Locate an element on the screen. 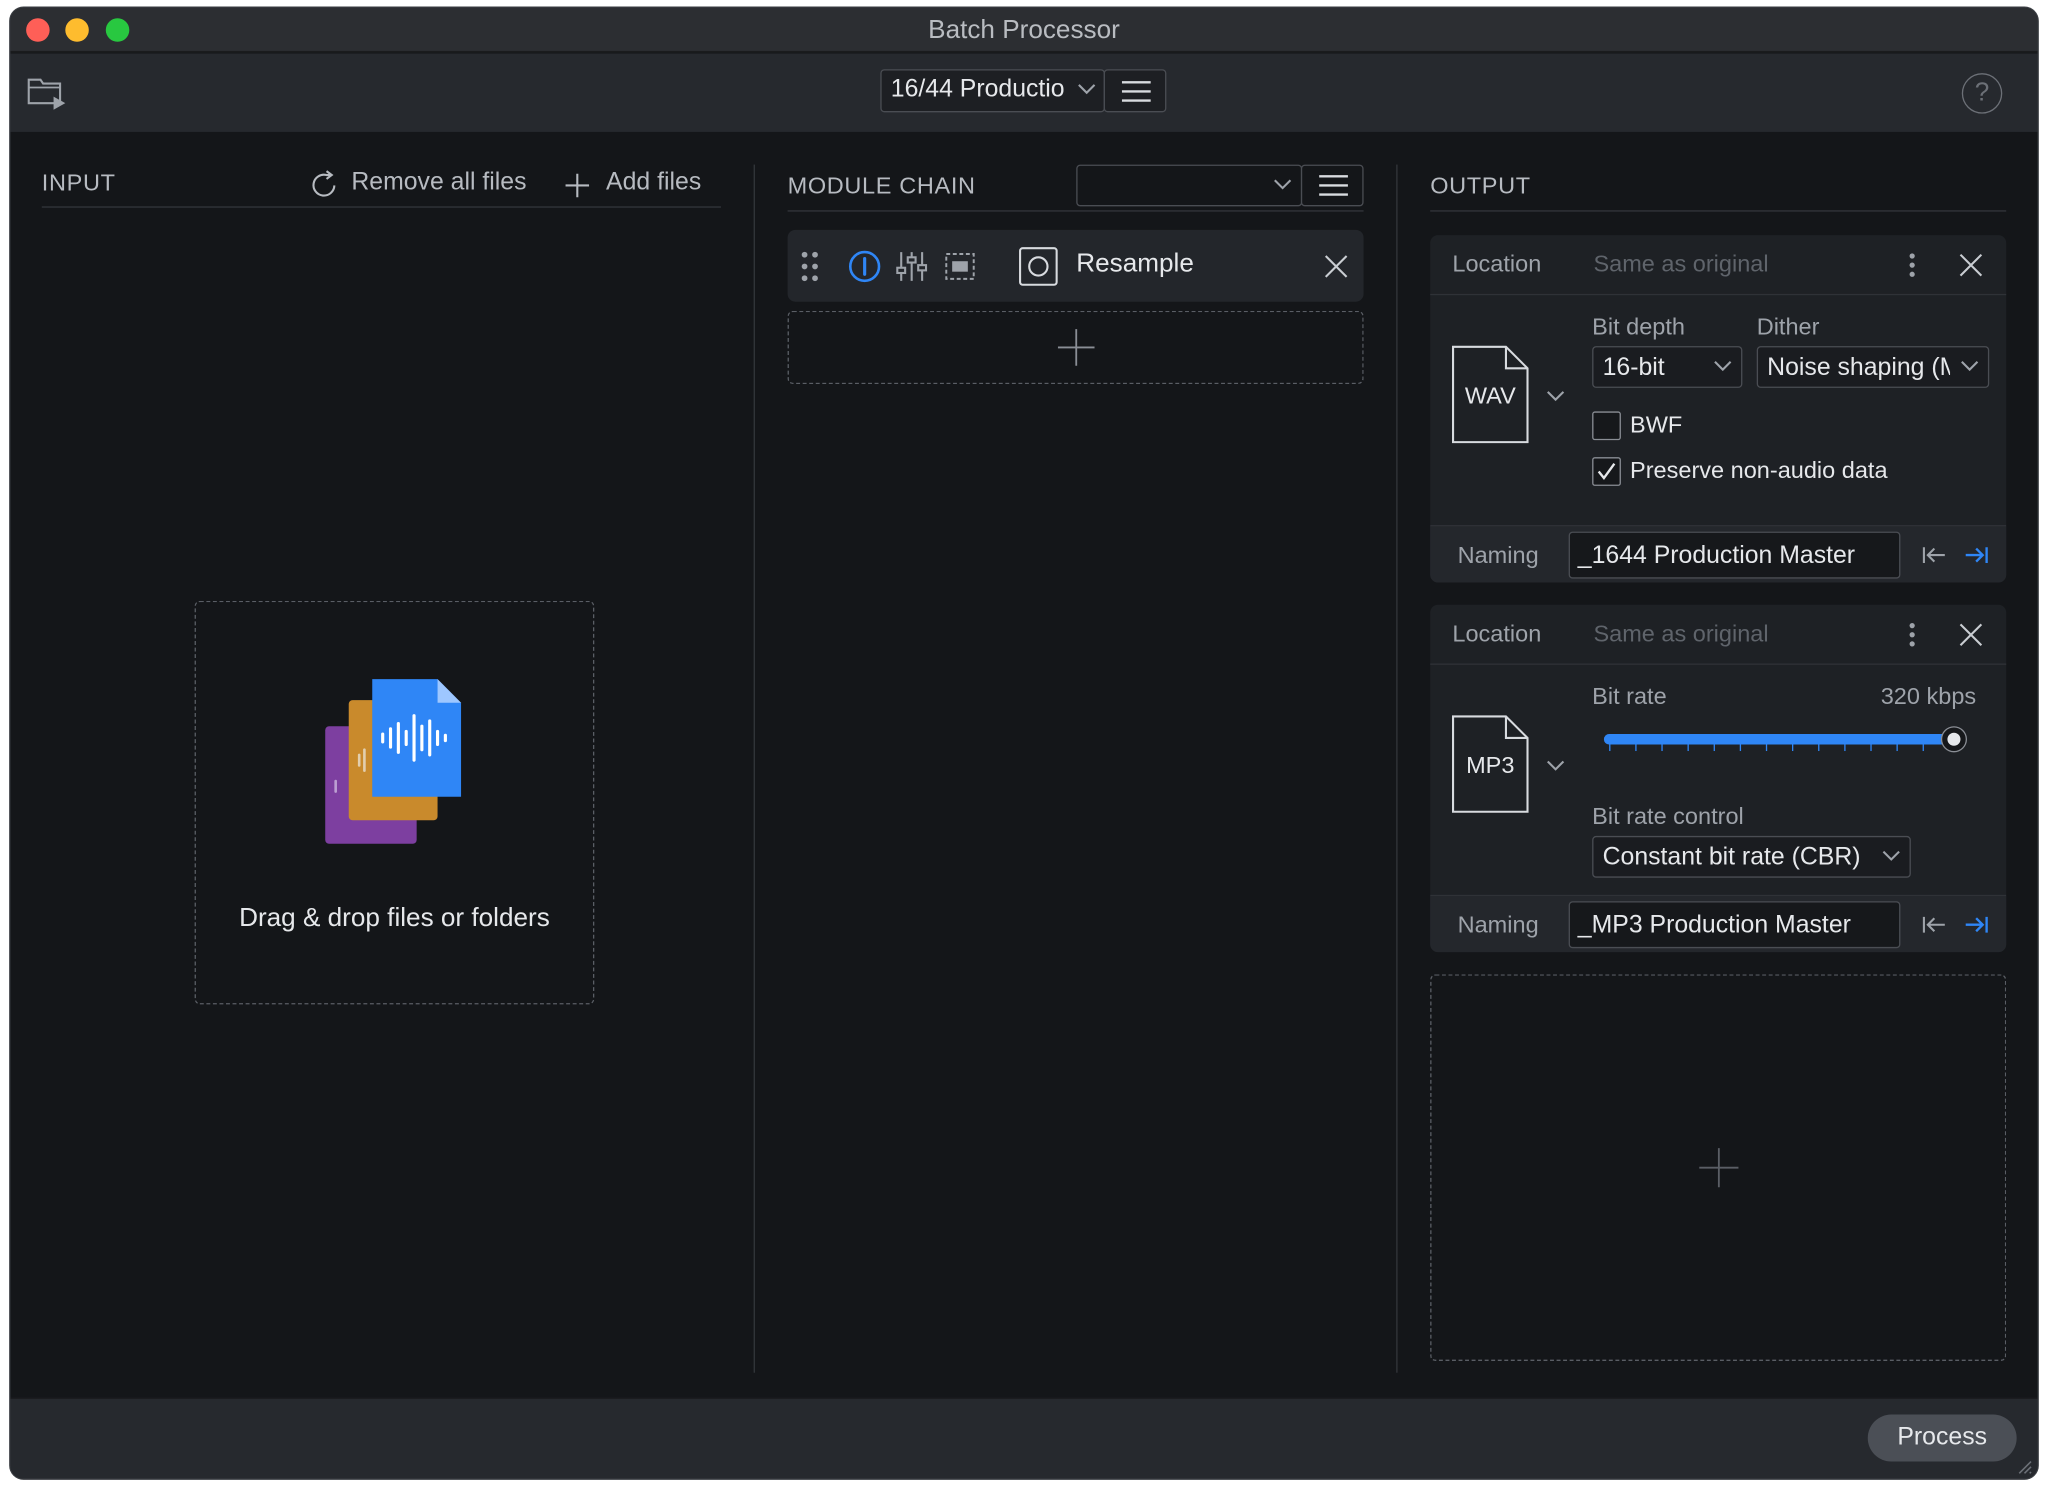 This screenshot has width=2048, height=1492. naming-input: _1644 Production Master is located at coordinates (1734, 555).